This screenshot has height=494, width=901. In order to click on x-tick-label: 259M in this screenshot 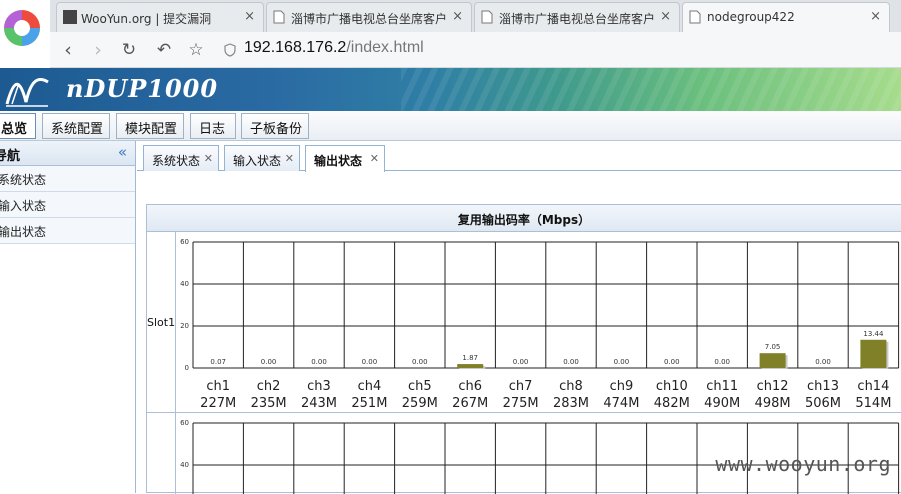, I will do `click(420, 403)`.